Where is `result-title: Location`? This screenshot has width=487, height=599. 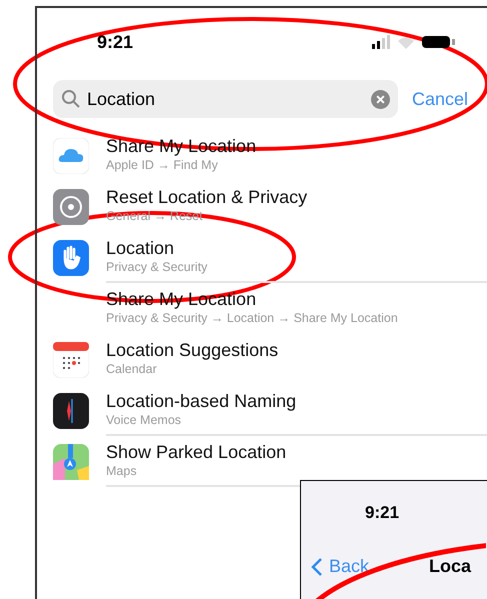
result-title: Location is located at coordinates (141, 248).